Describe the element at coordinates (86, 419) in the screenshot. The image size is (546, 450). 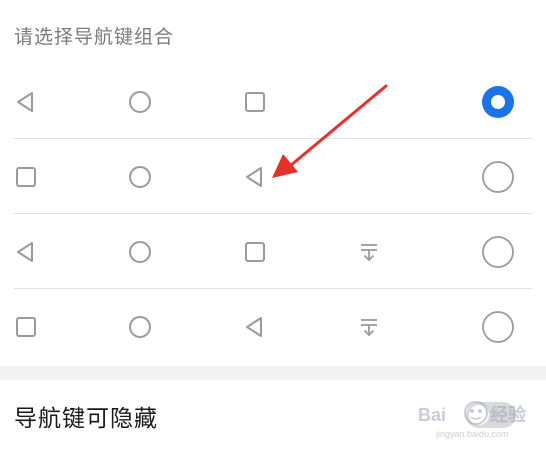
I see `hide-nav-label: 导航键可隐藏` at that location.